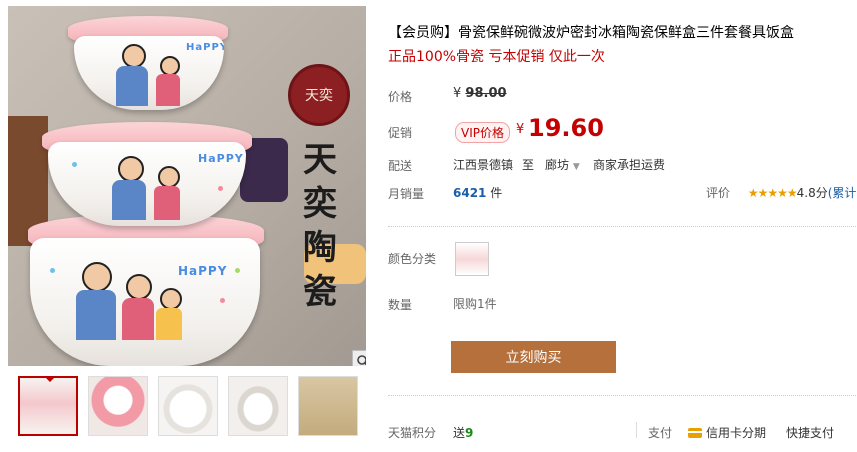 This screenshot has width=857, height=452. What do you see at coordinates (475, 304) in the screenshot?
I see `quantity-limit: 限购1件` at bounding box center [475, 304].